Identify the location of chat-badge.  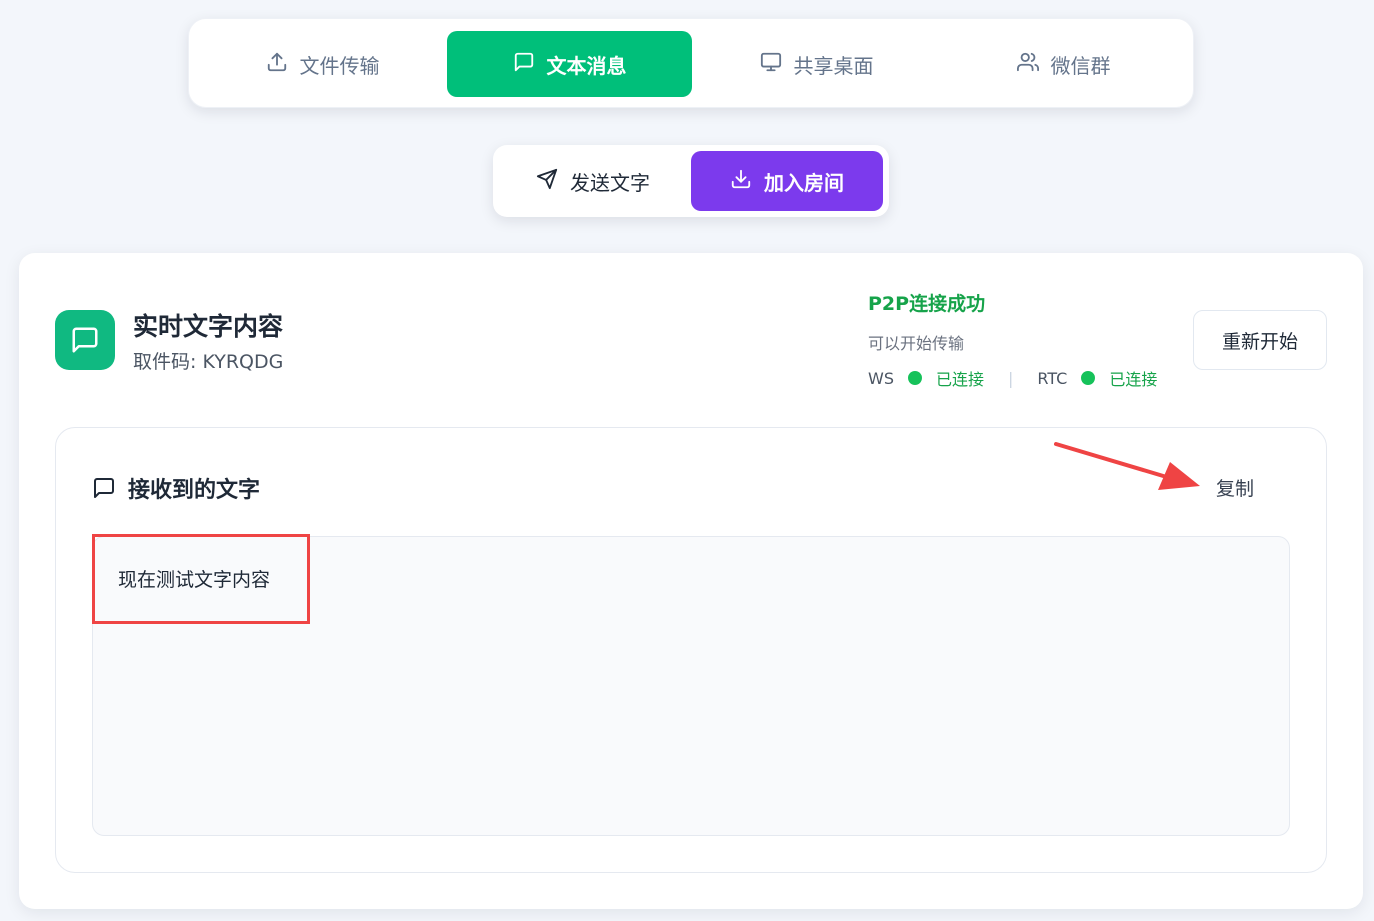
(85, 340).